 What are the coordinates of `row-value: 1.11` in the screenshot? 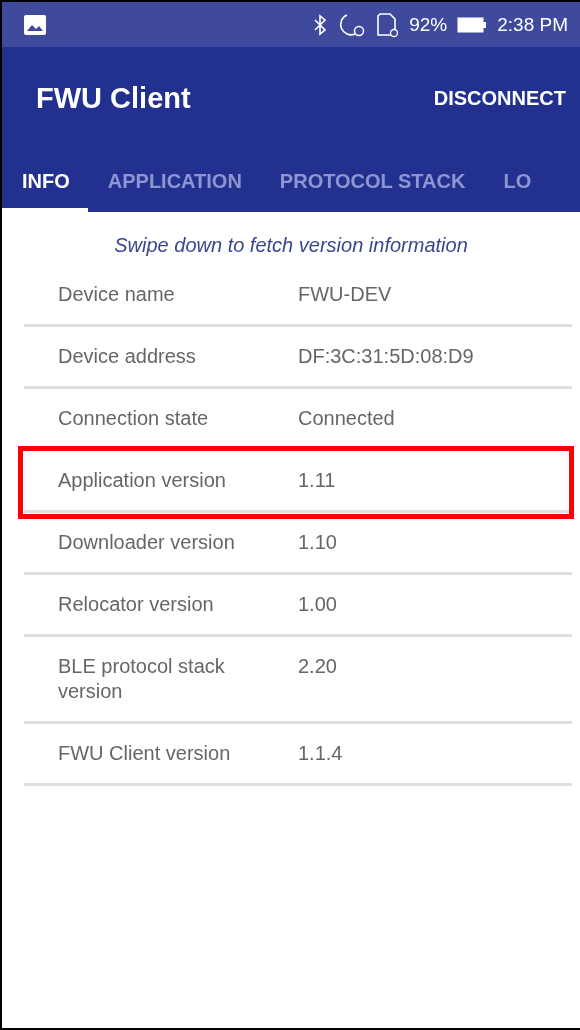 It's located at (317, 480).